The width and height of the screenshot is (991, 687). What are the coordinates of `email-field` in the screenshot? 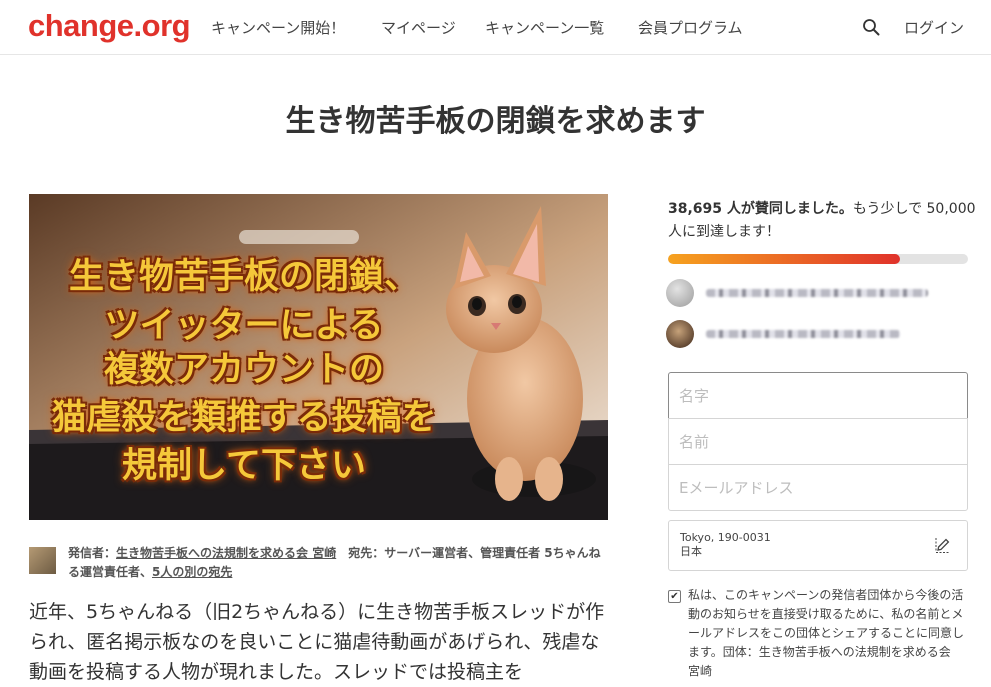 It's located at (818, 487).